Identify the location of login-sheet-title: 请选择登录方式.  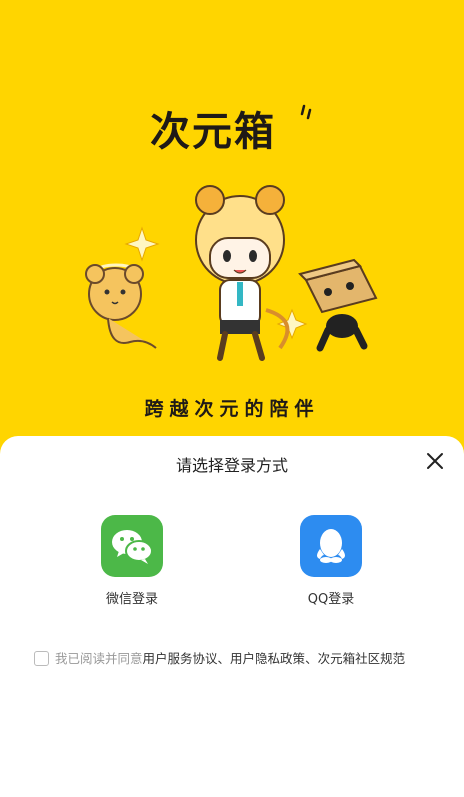
(231, 465).